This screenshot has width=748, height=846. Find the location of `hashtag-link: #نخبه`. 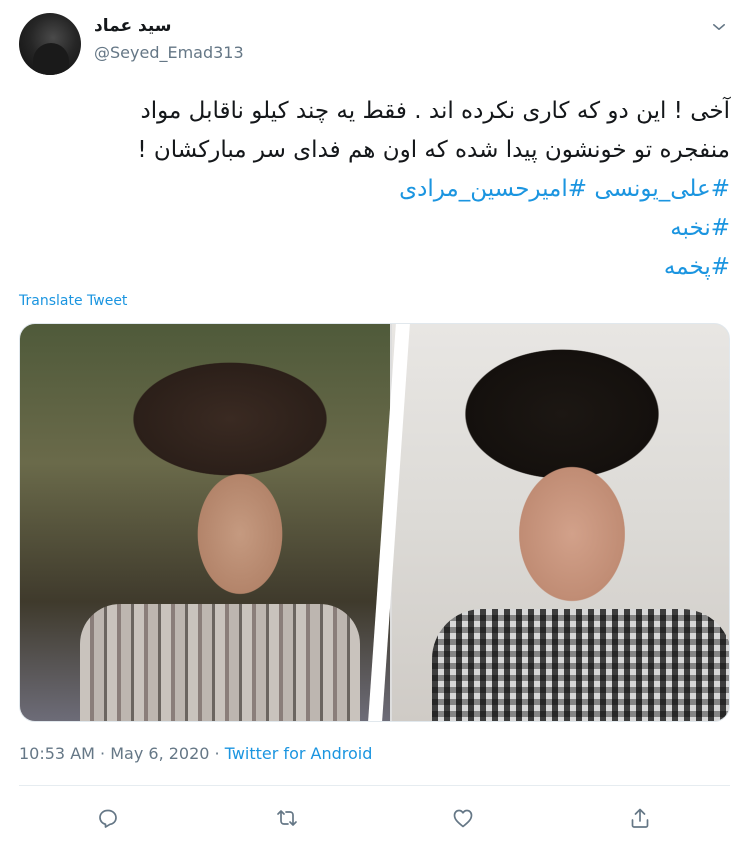

hashtag-link: #نخبه is located at coordinates (700, 228).